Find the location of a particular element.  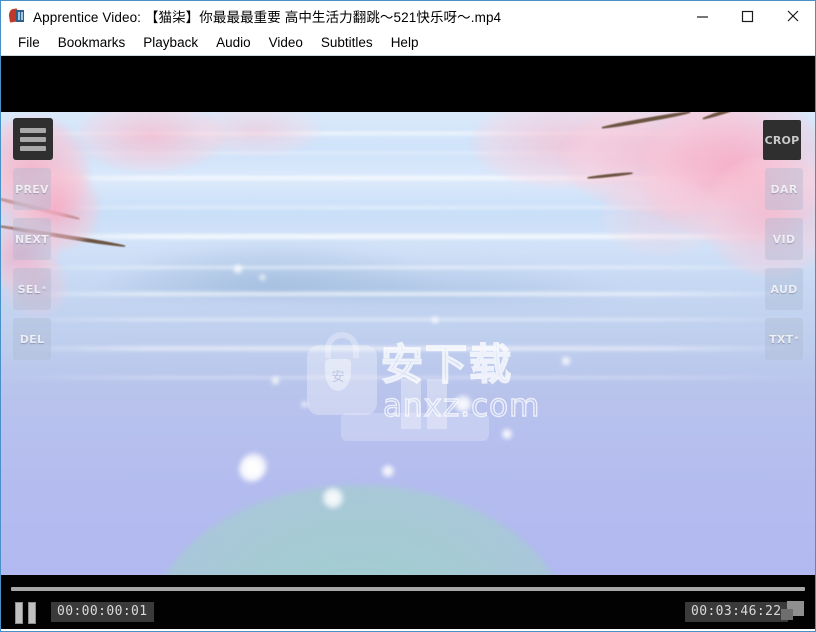

hamburger-menu-button is located at coordinates (33, 139).